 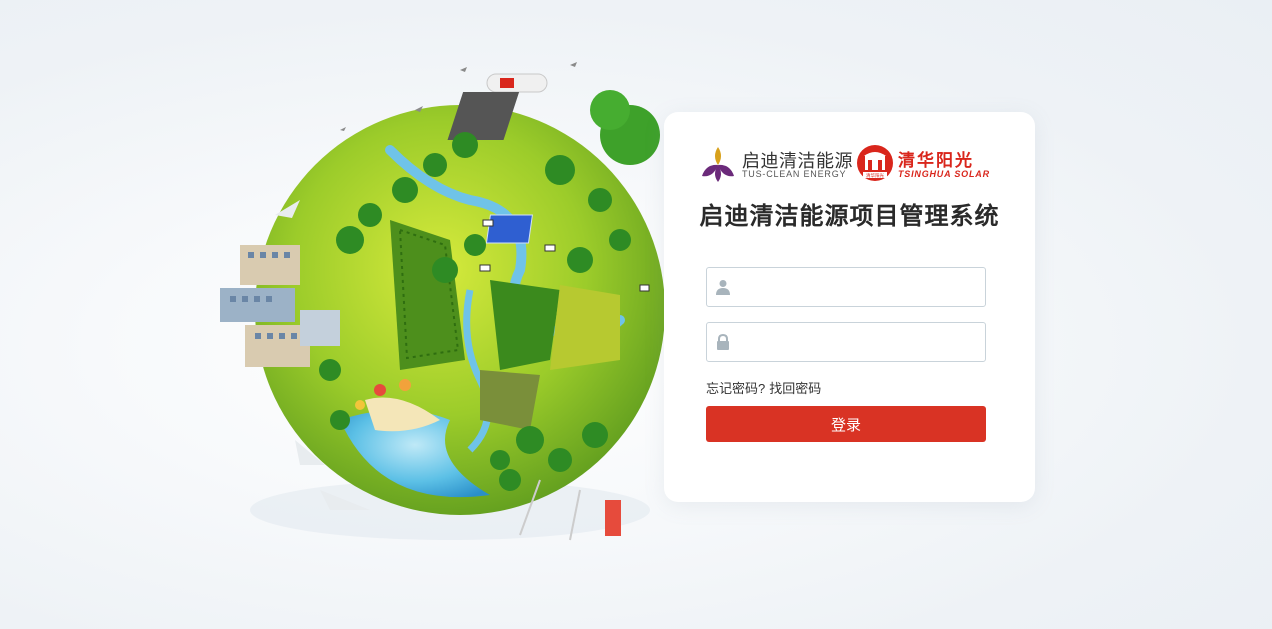 What do you see at coordinates (718, 164) in the screenshot?
I see `tus-flower-icon` at bounding box center [718, 164].